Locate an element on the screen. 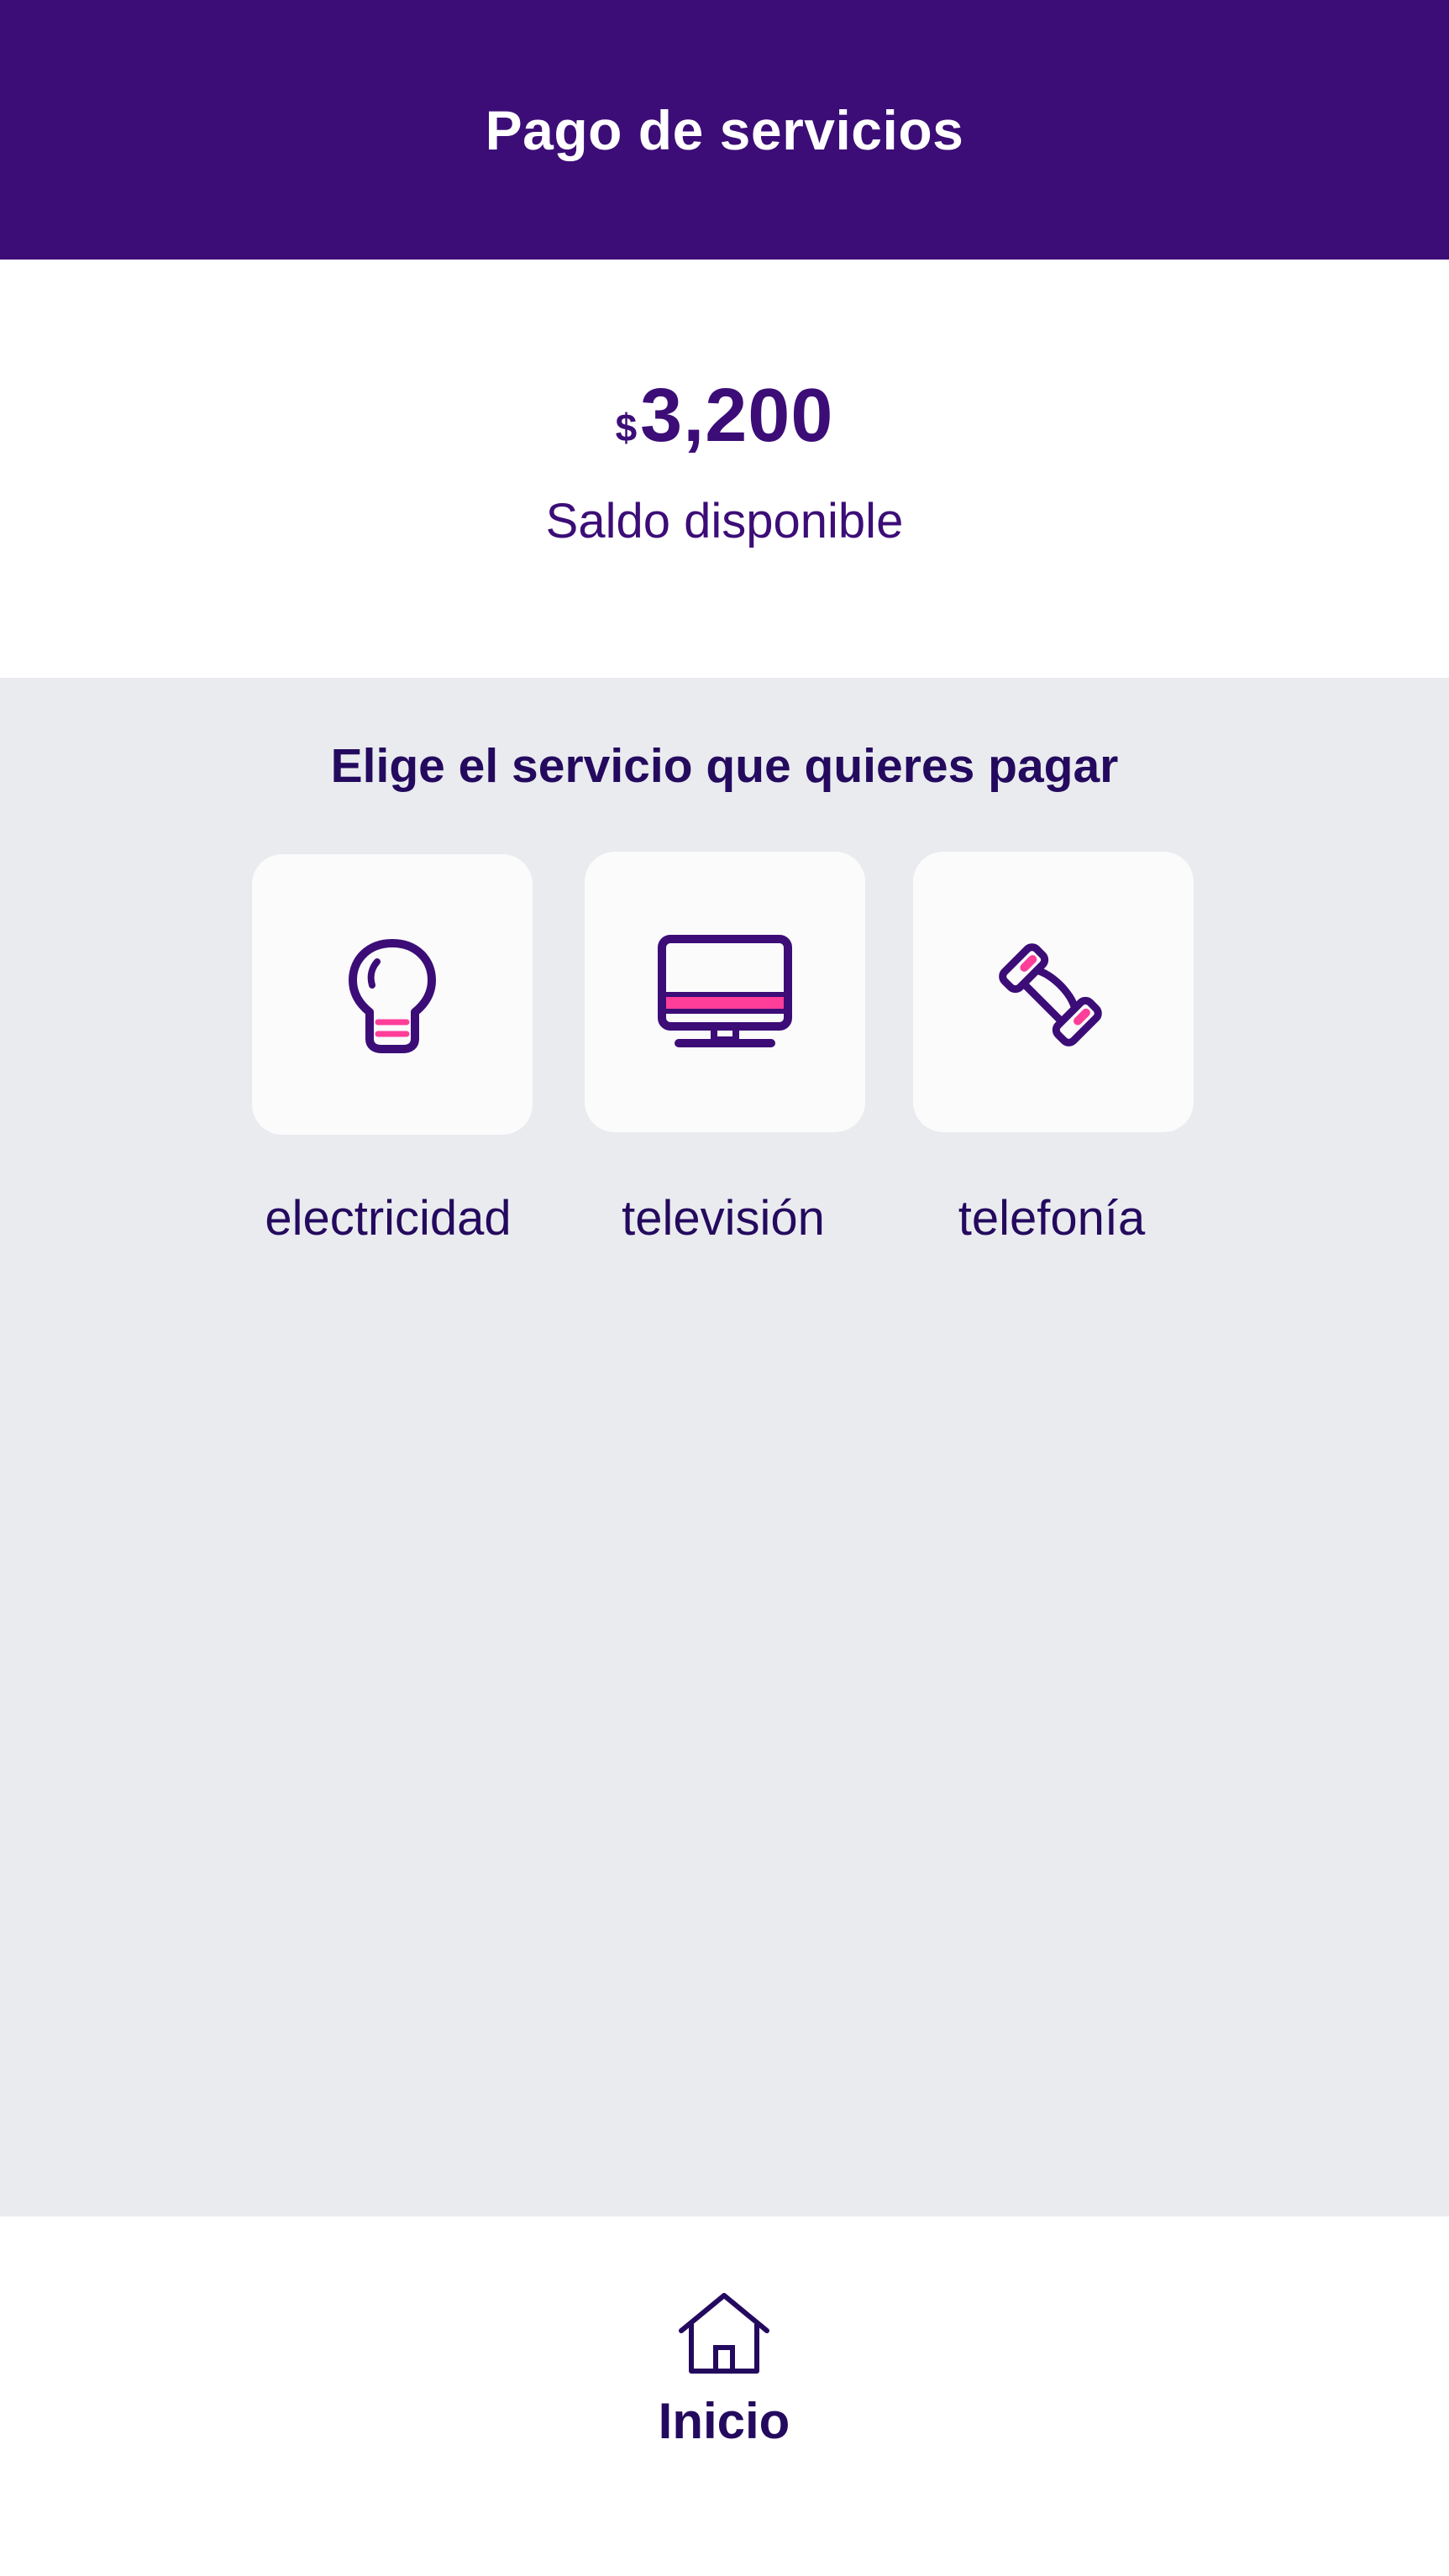  lightbulb-icon is located at coordinates (392, 994).